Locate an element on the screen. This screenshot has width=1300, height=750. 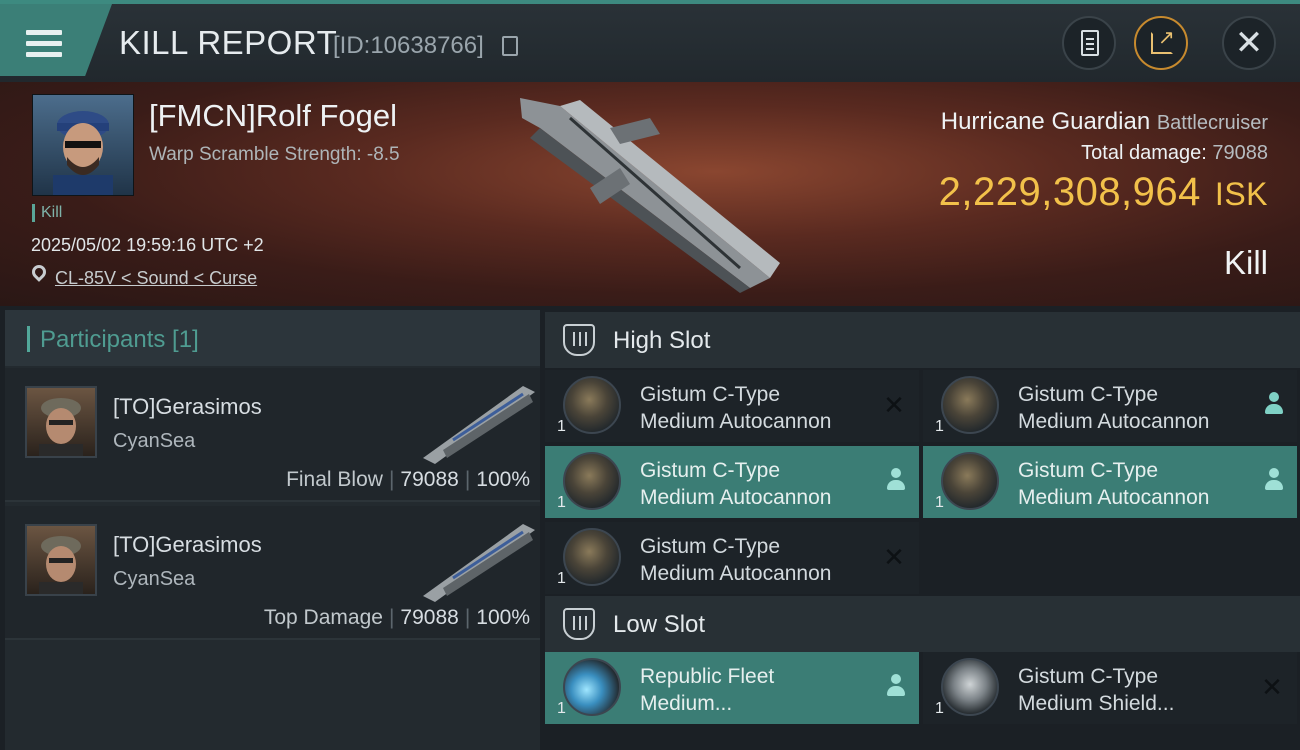
copy-icon is located at coordinates (510, 46).